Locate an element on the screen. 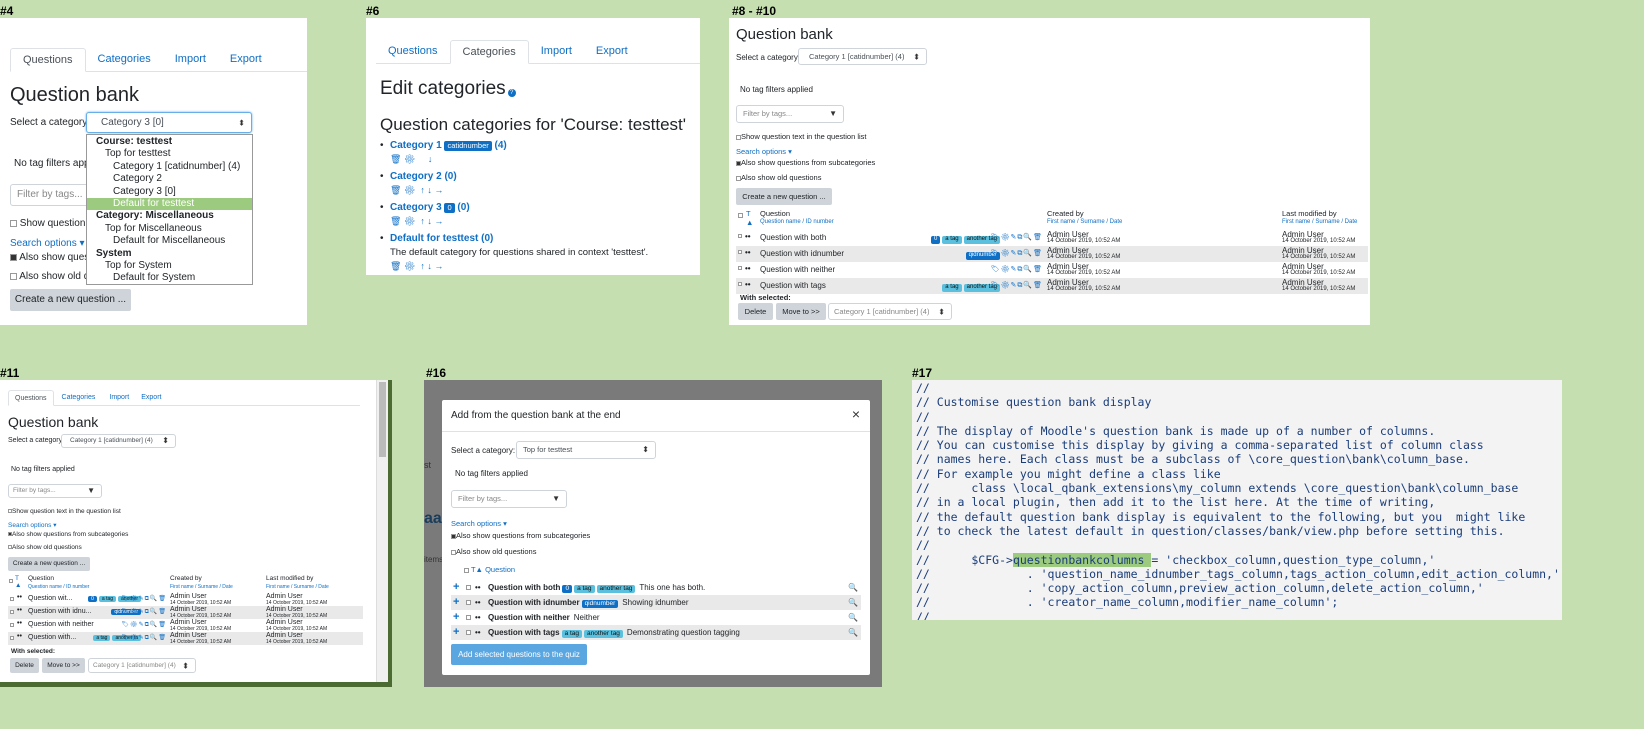  dropdown-option: Category 2 is located at coordinates (169, 179).